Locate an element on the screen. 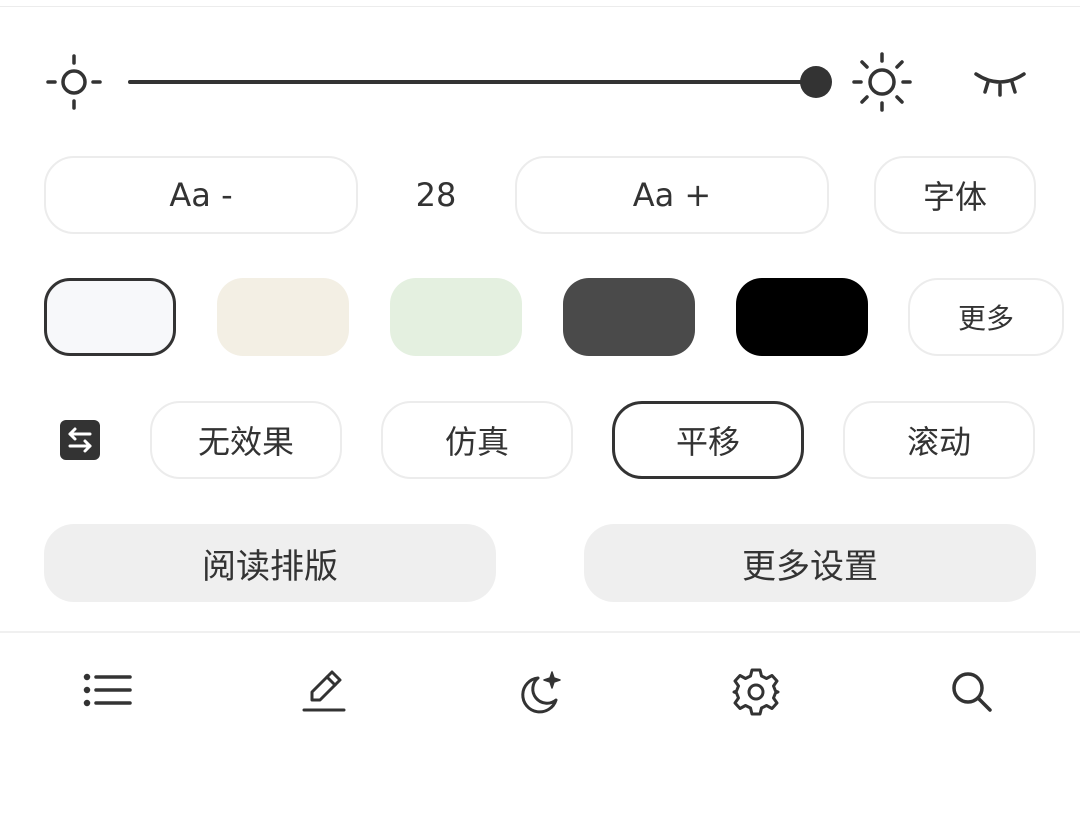 The image size is (1080, 835). font-size-value: 28 is located at coordinates (436, 195).